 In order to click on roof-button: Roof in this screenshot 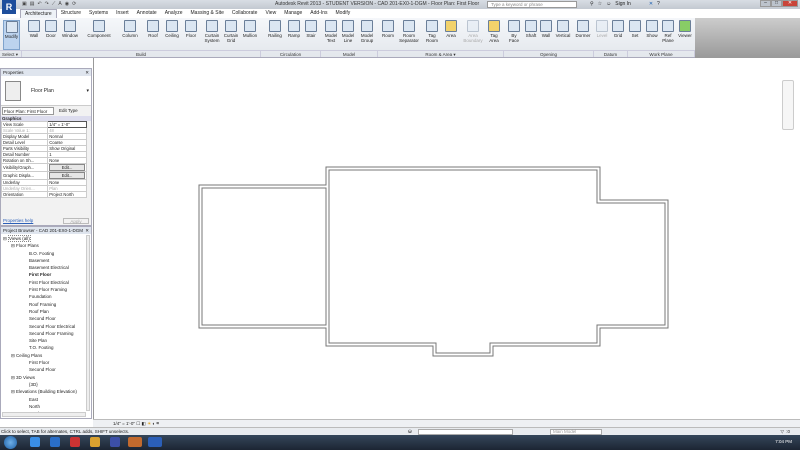, I will do `click(153, 29)`.